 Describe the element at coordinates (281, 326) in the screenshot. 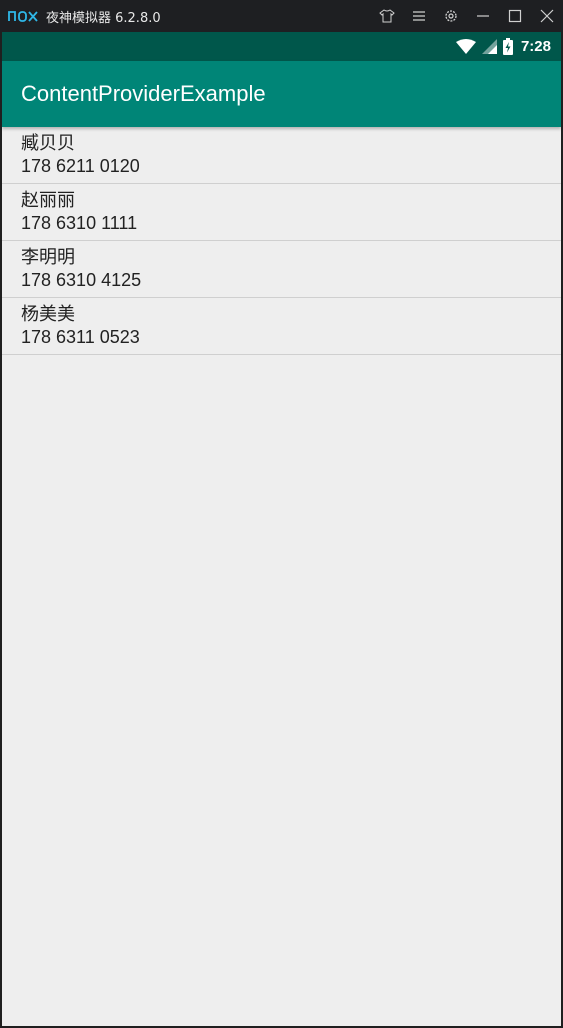

I see `list-item: 杨美美 178 6311 0523` at that location.